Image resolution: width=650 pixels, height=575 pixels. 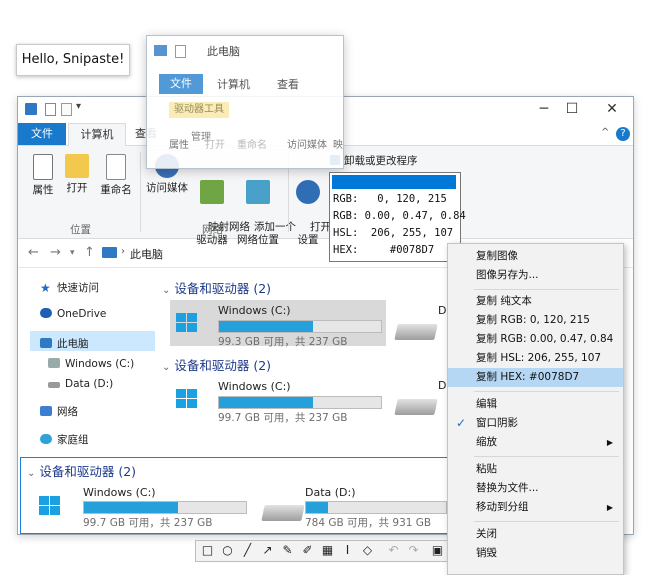 What do you see at coordinates (167, 188) in the screenshot?
I see `access-media-label: 访问媒体` at bounding box center [167, 188].